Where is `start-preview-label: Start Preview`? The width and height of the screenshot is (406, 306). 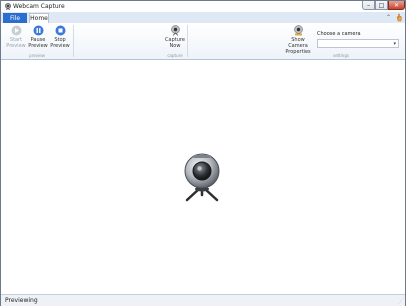
start-preview-label: Start Preview is located at coordinates (16, 43).